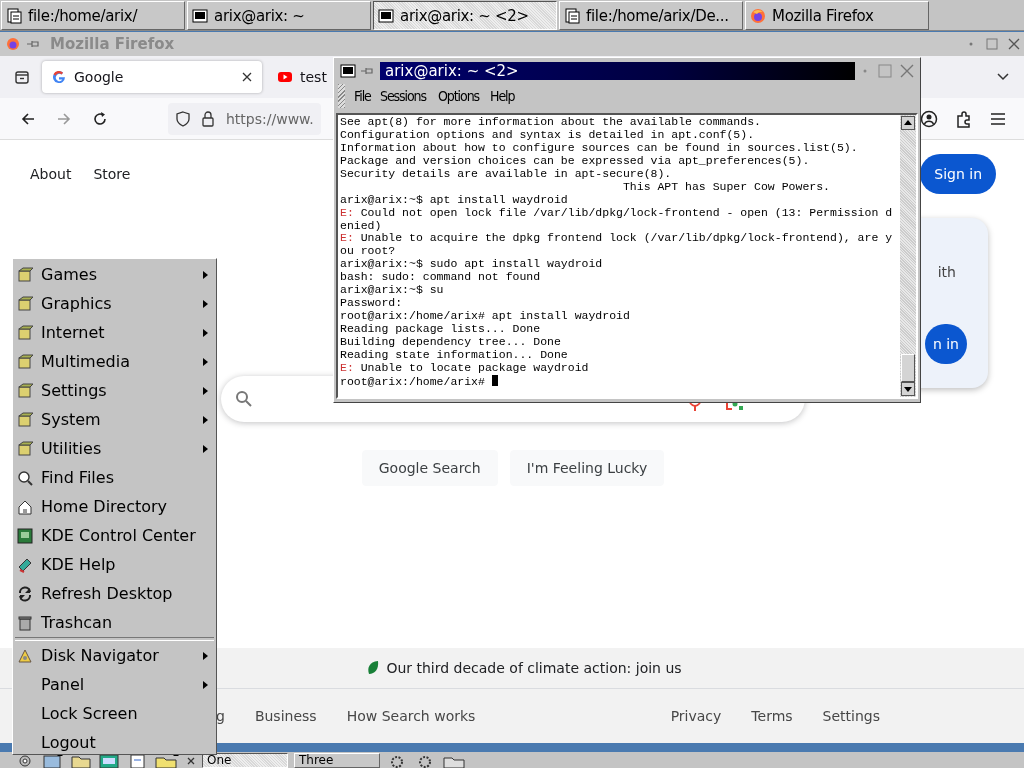 This screenshot has height=768, width=1024. Describe the element at coordinates (451, 342) in the screenshot. I see `terminal-line: Building dependency tree... Done` at that location.